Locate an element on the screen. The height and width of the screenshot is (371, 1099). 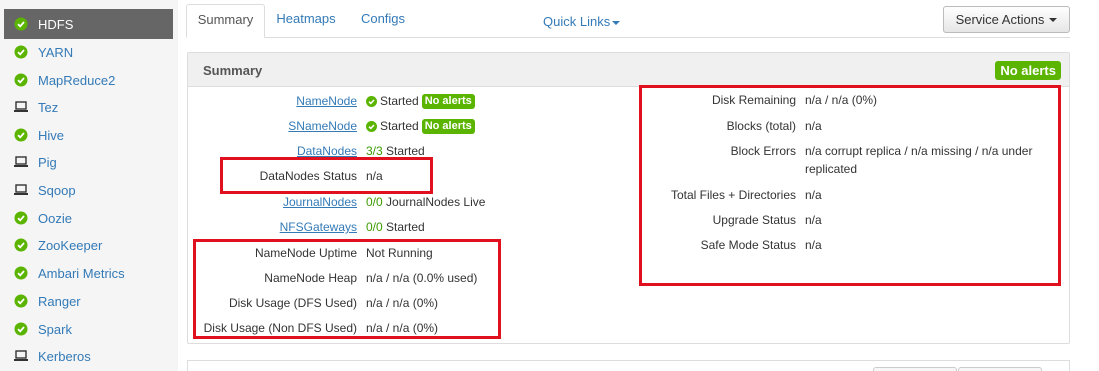
tab-configs: Configs is located at coordinates (383, 21).